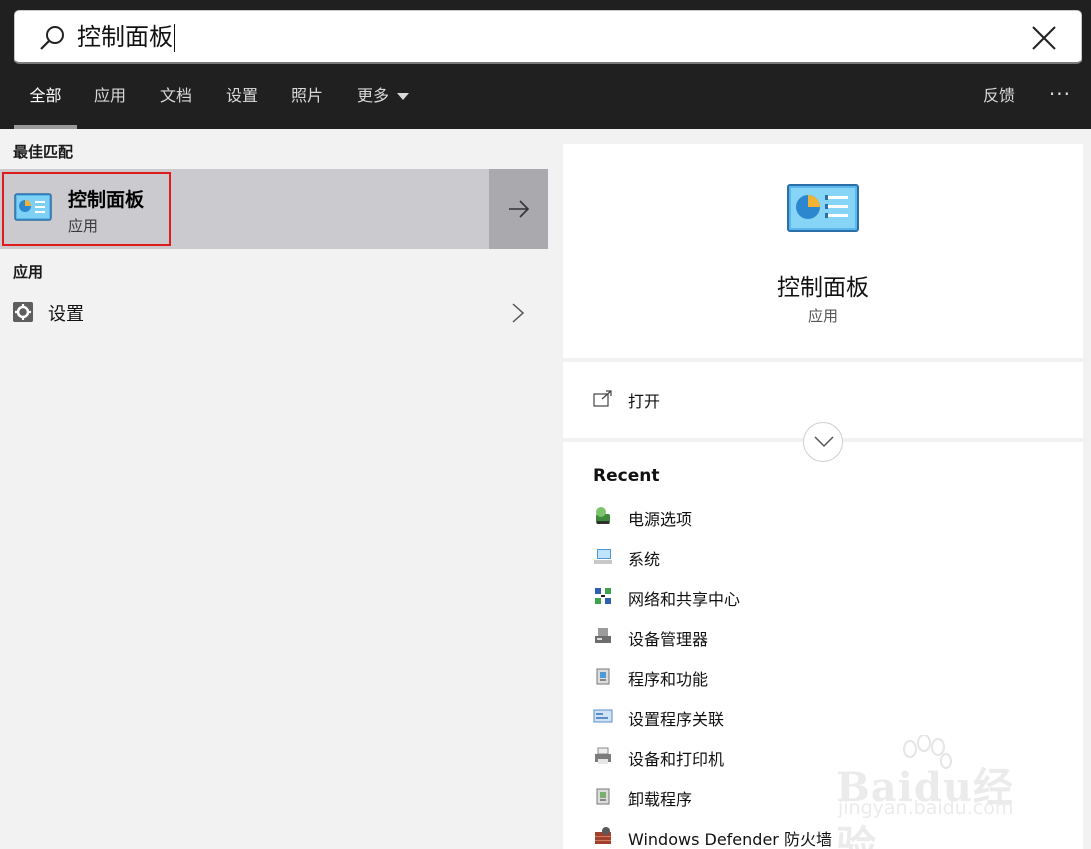 The width and height of the screenshot is (1091, 849). I want to click on recent-item-label: 程序和功能, so click(668, 679).